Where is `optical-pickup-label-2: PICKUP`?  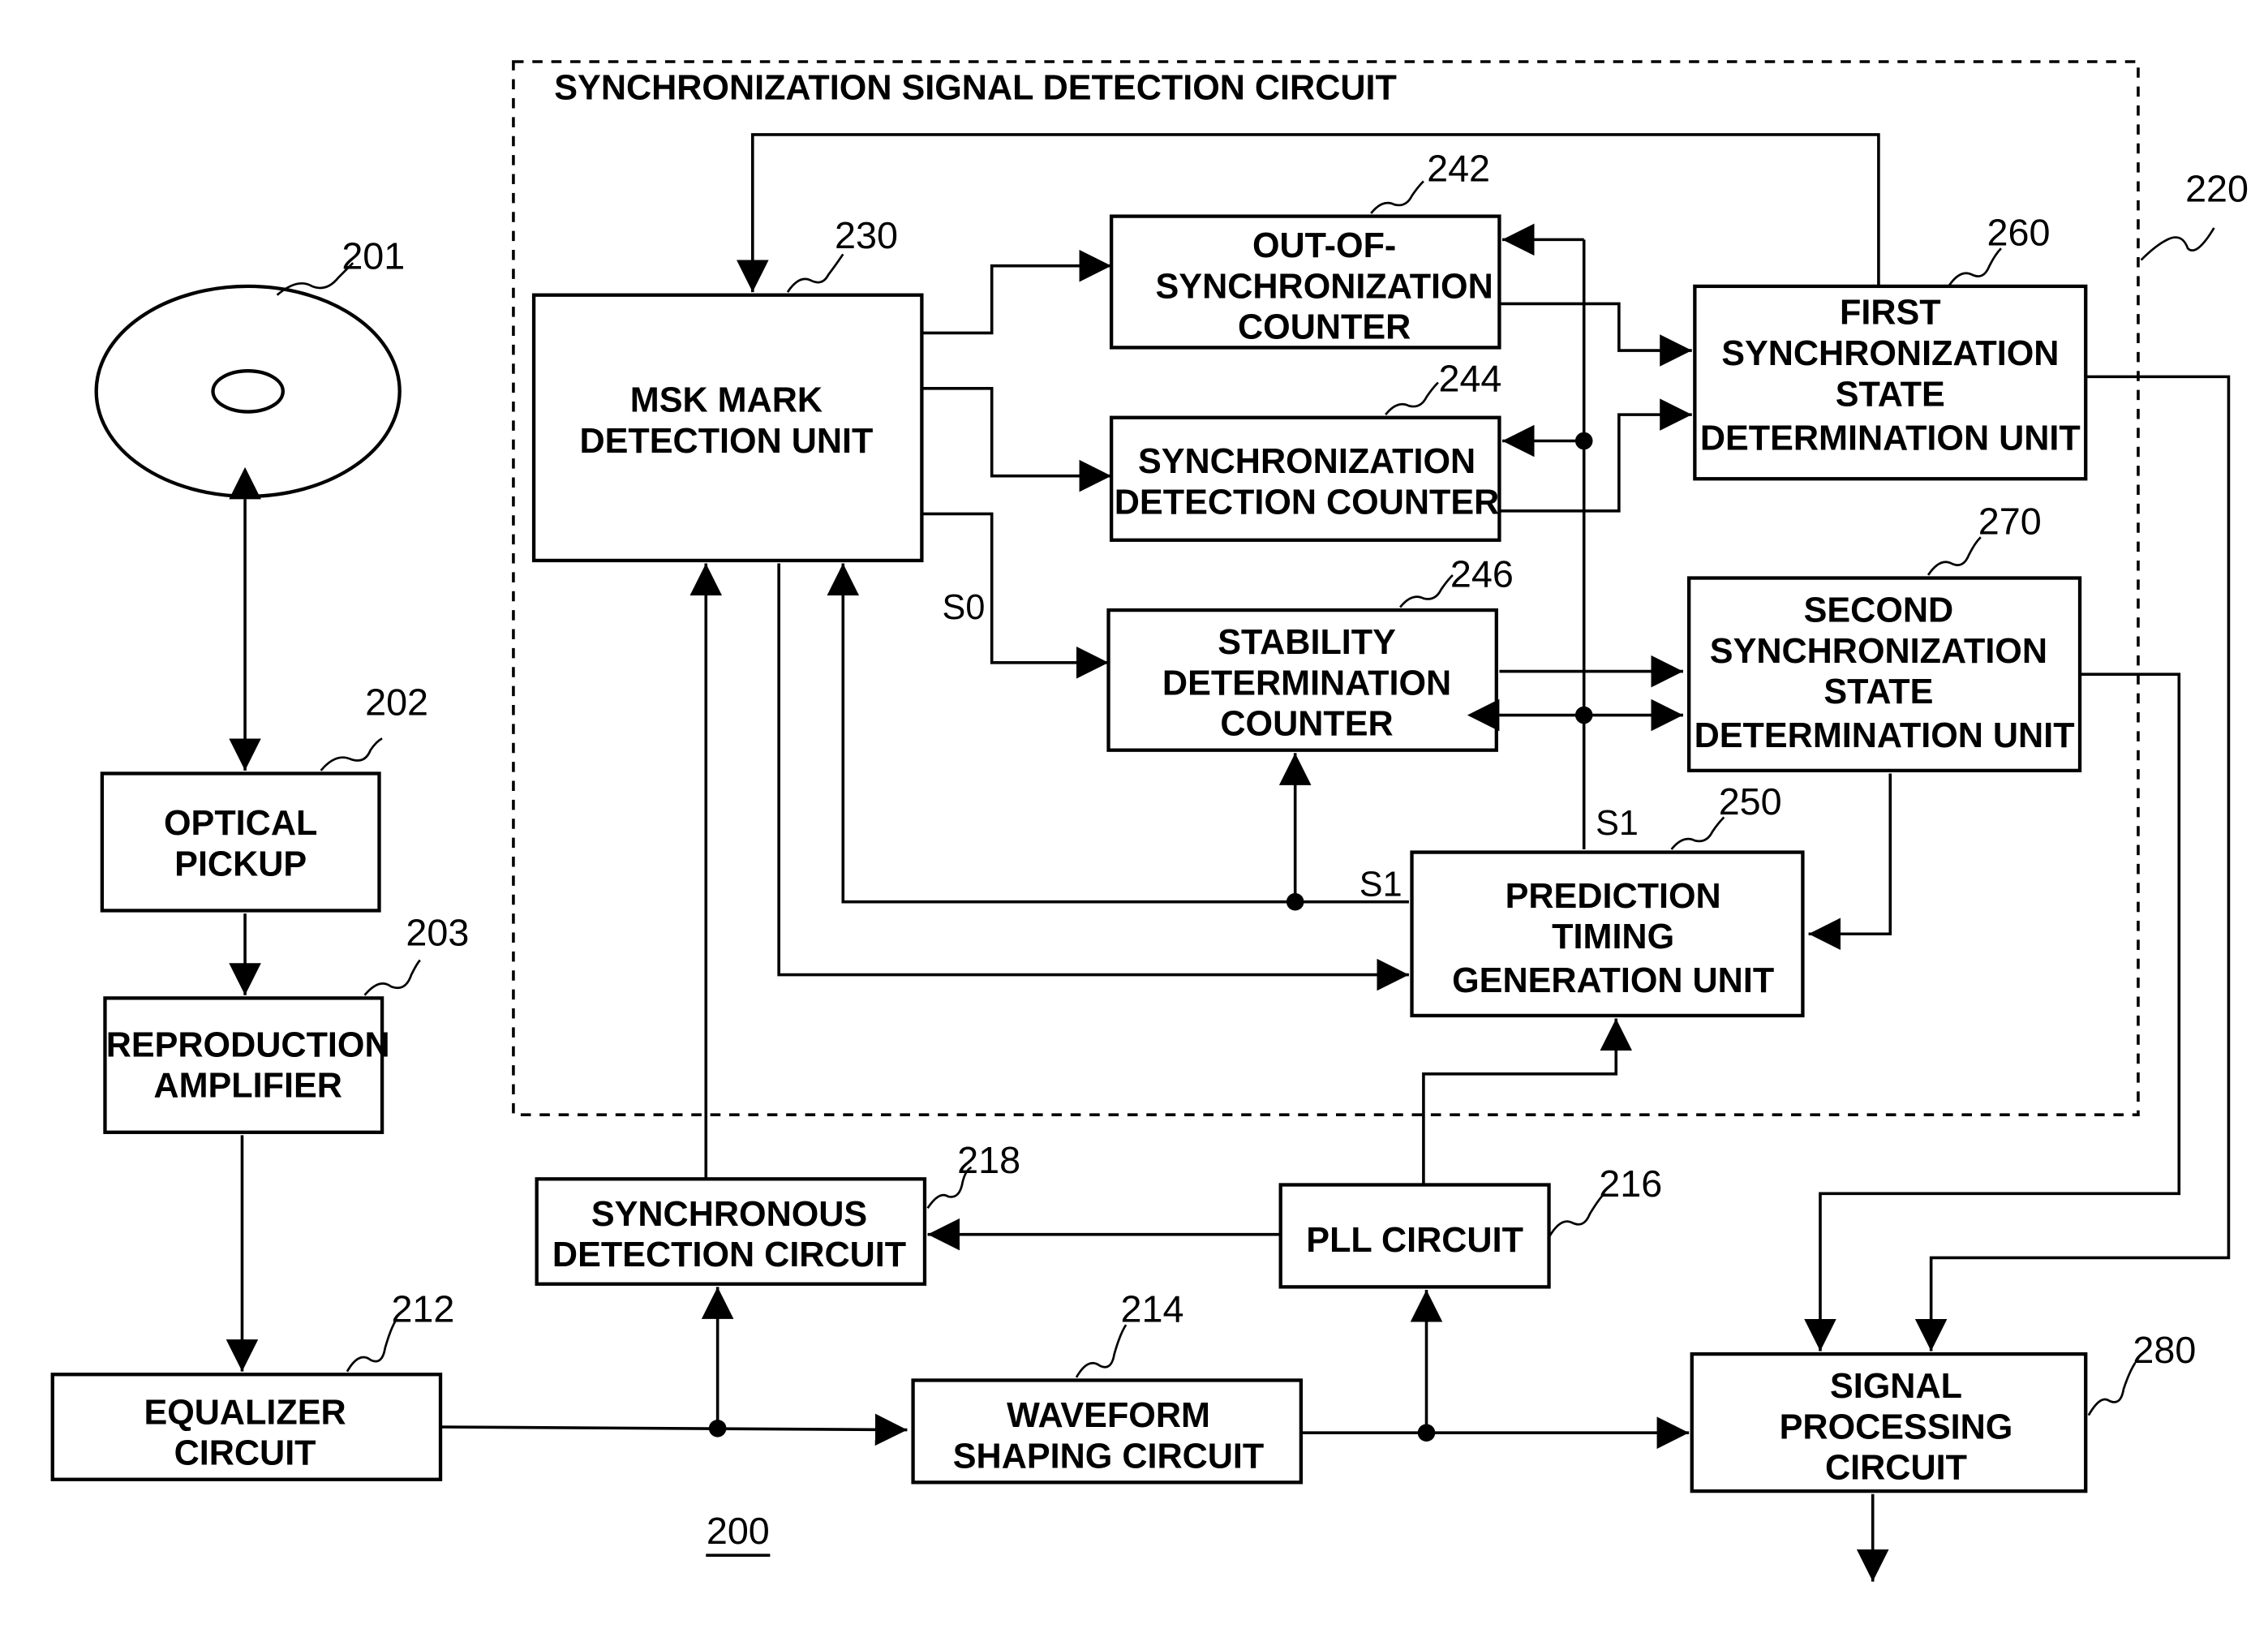 optical-pickup-label-2: PICKUP is located at coordinates (240, 863).